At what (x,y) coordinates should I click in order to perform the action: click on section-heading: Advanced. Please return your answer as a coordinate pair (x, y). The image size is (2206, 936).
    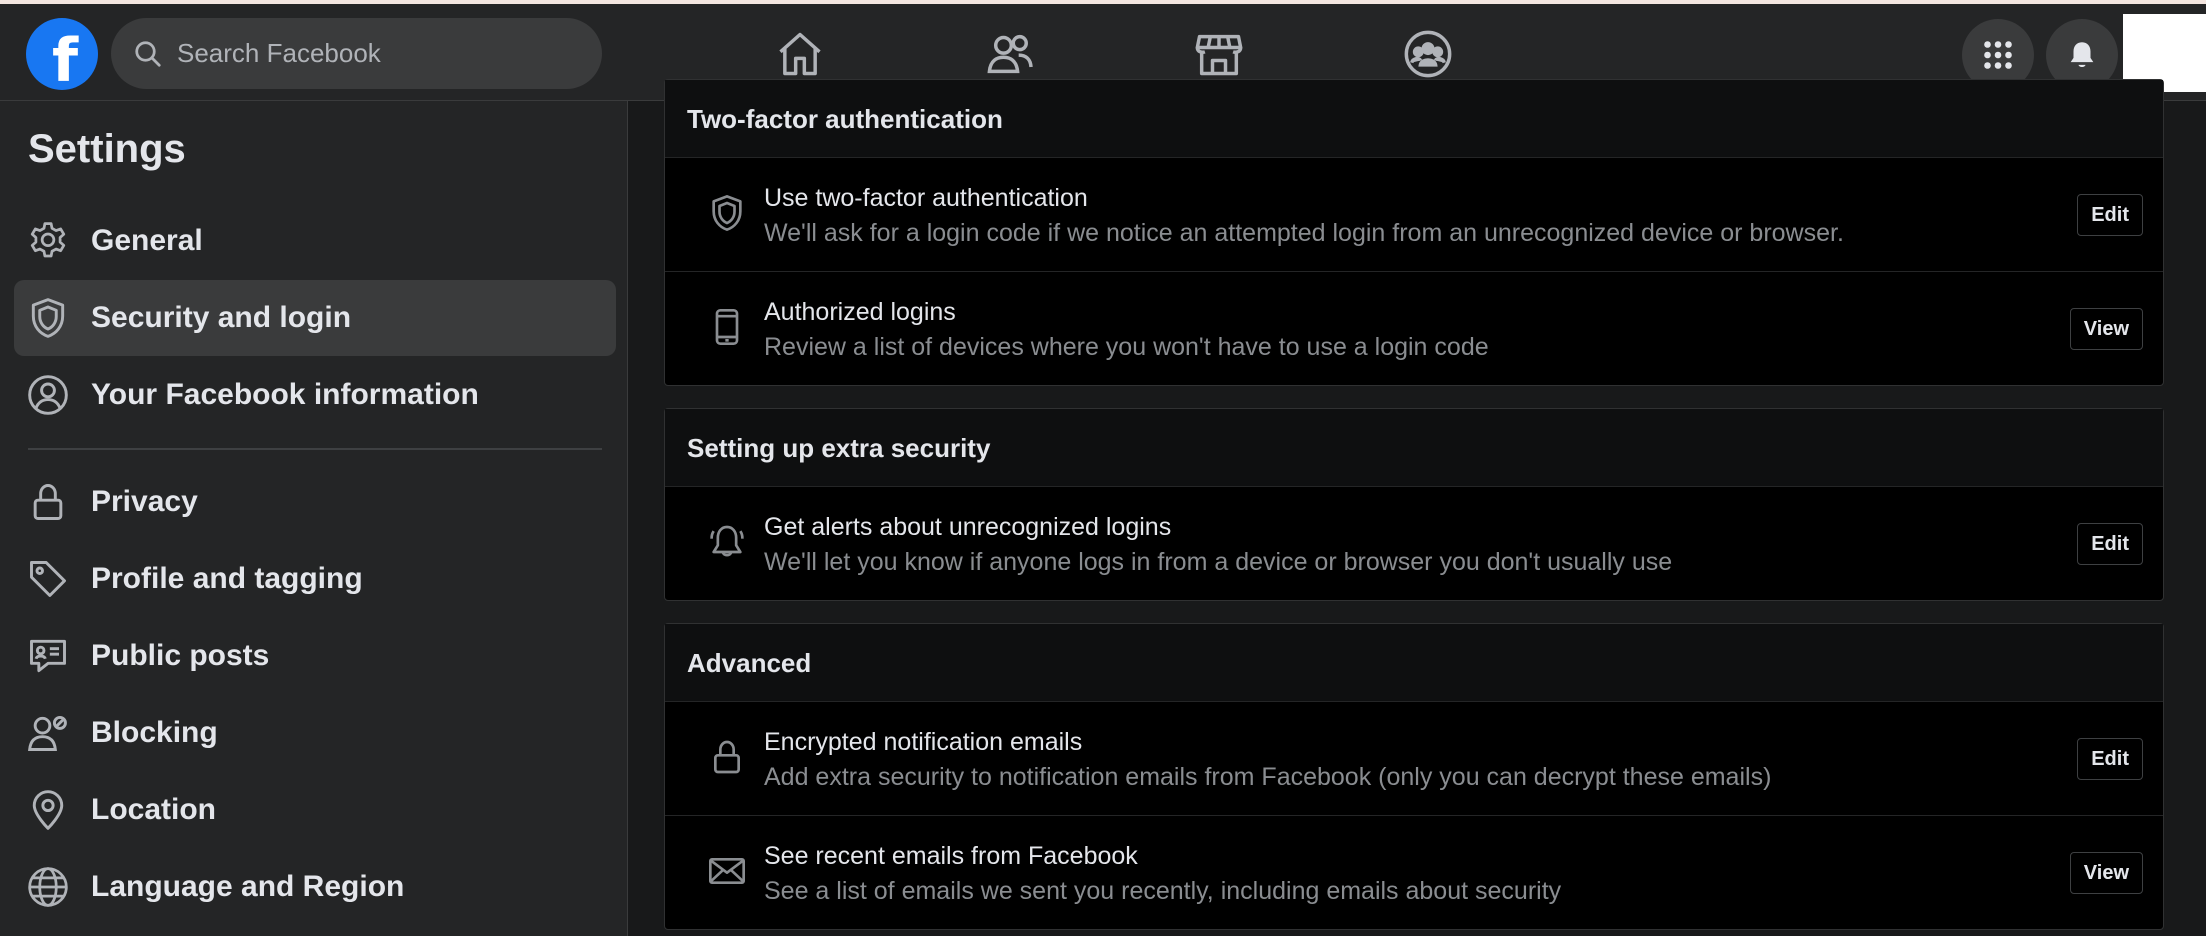
    Looking at the image, I should click on (749, 663).